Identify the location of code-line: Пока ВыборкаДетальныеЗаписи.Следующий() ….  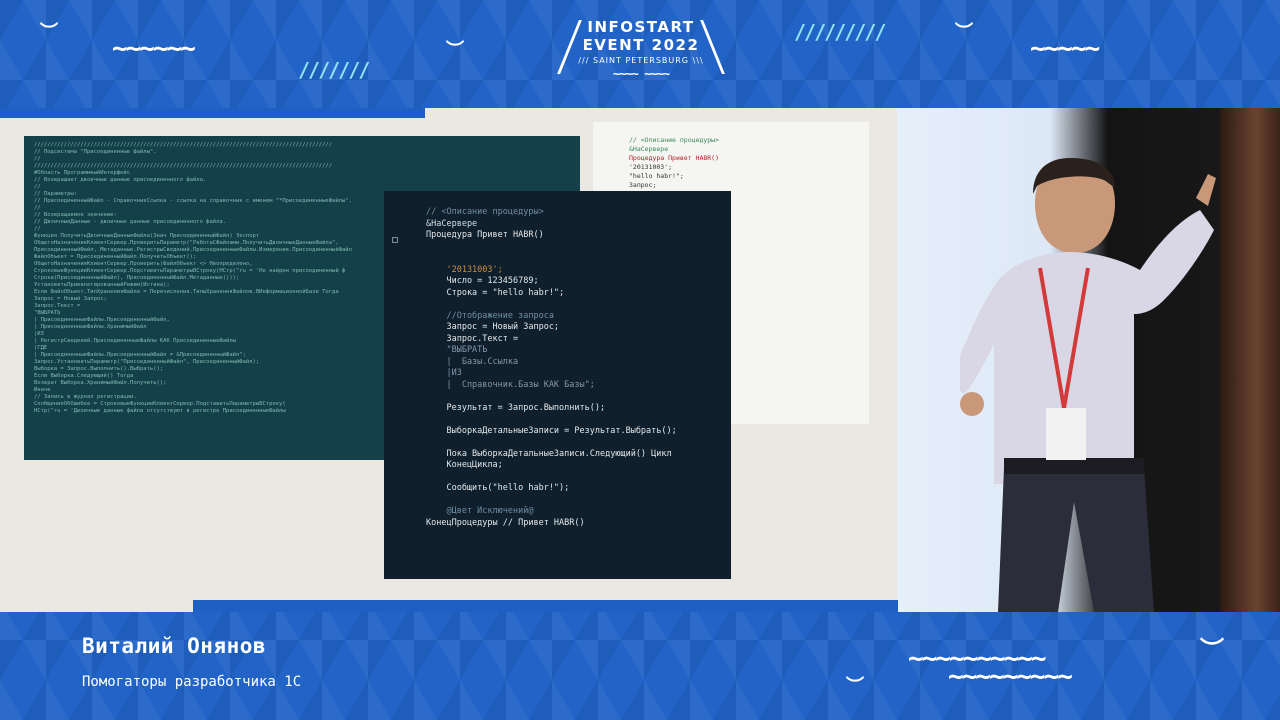
(549, 453).